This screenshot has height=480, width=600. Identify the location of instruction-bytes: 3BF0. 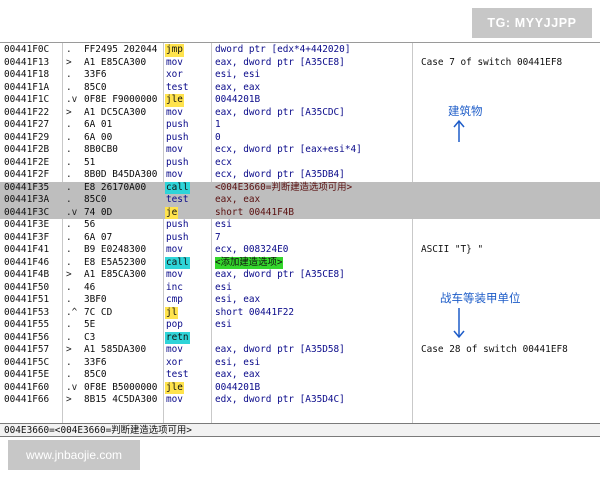
(95, 299).